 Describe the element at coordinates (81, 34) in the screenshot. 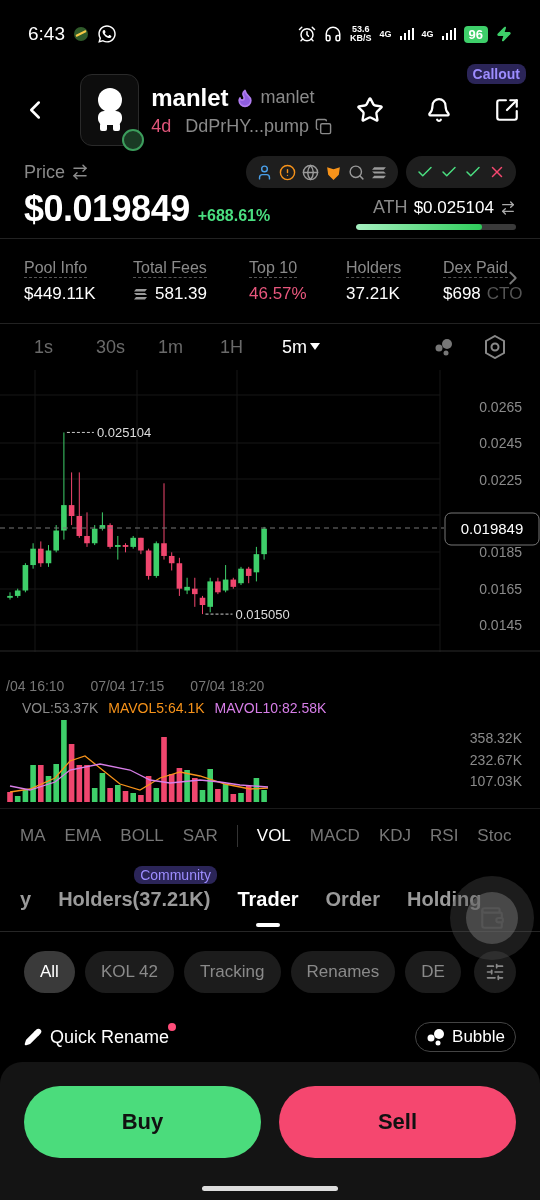

I see `app-icon` at that location.